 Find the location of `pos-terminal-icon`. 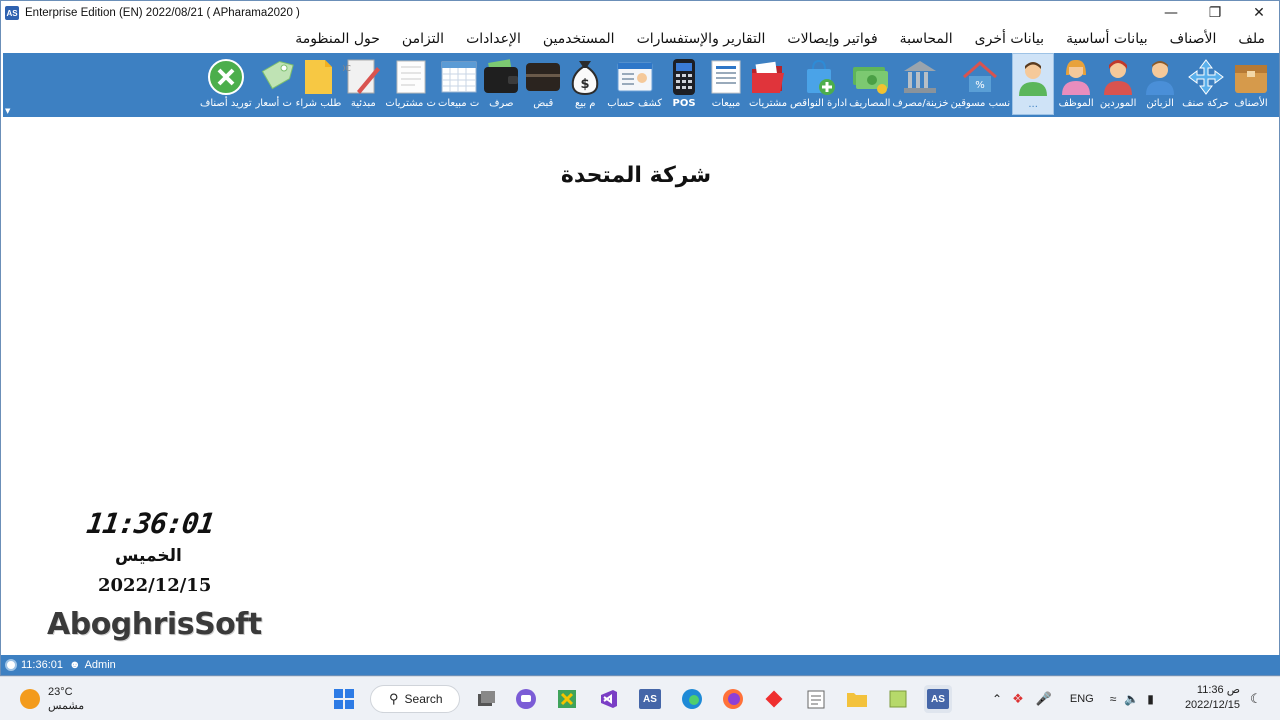

pos-terminal-icon is located at coordinates (684, 77).